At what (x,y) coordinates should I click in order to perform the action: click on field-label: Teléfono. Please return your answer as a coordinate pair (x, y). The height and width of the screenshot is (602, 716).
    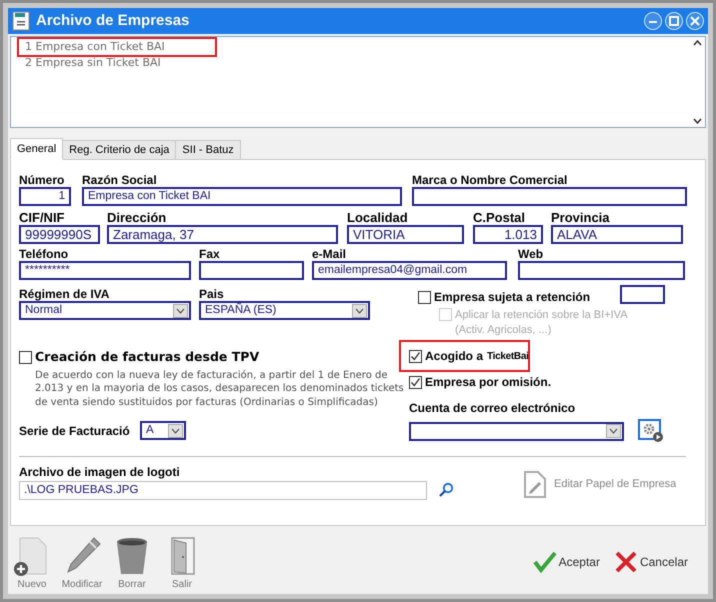
    Looking at the image, I should click on (44, 254).